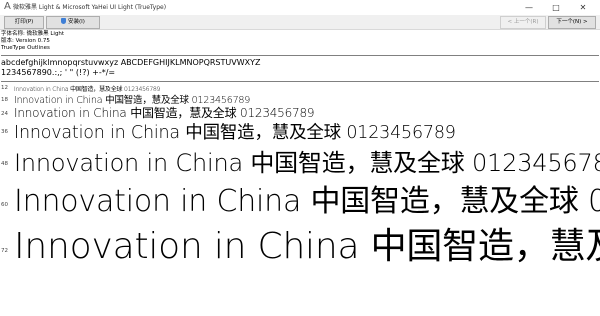  Describe the element at coordinates (556, 7) in the screenshot. I see `maximize-icon: □` at that location.